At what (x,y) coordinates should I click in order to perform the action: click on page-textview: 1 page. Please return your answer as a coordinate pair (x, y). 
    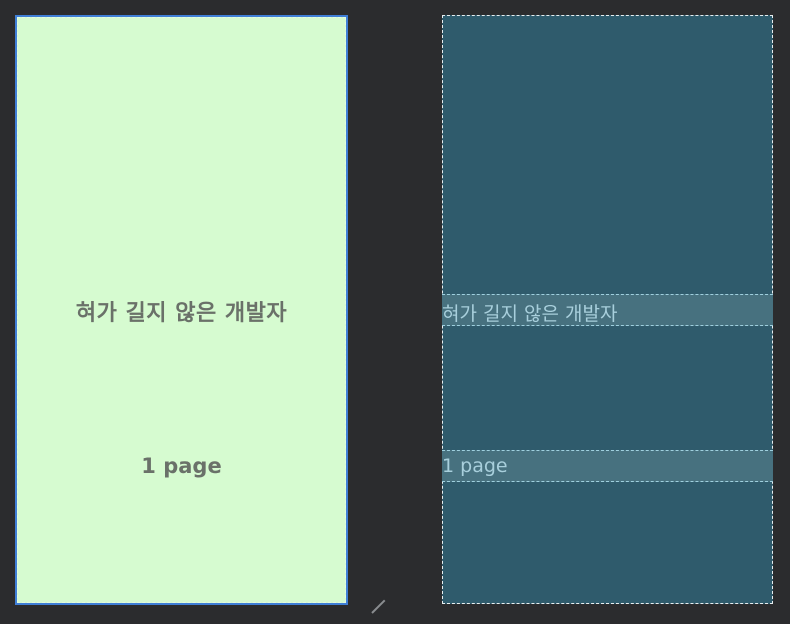
    Looking at the image, I should click on (181, 466).